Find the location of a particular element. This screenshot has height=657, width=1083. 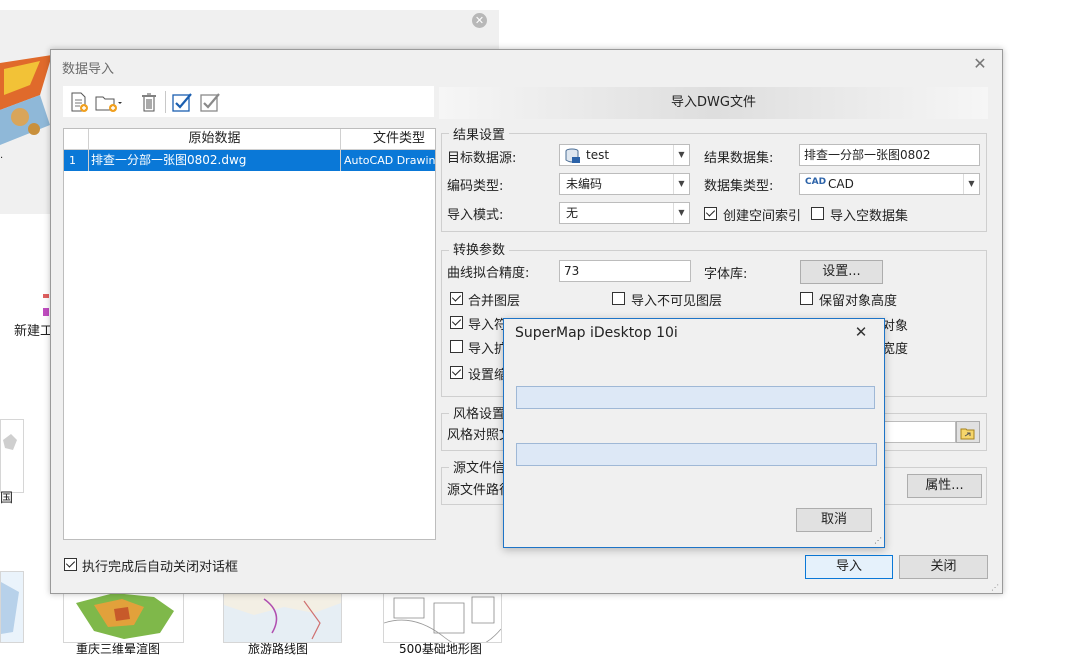

thumbnail-partial is located at coordinates (12, 607).